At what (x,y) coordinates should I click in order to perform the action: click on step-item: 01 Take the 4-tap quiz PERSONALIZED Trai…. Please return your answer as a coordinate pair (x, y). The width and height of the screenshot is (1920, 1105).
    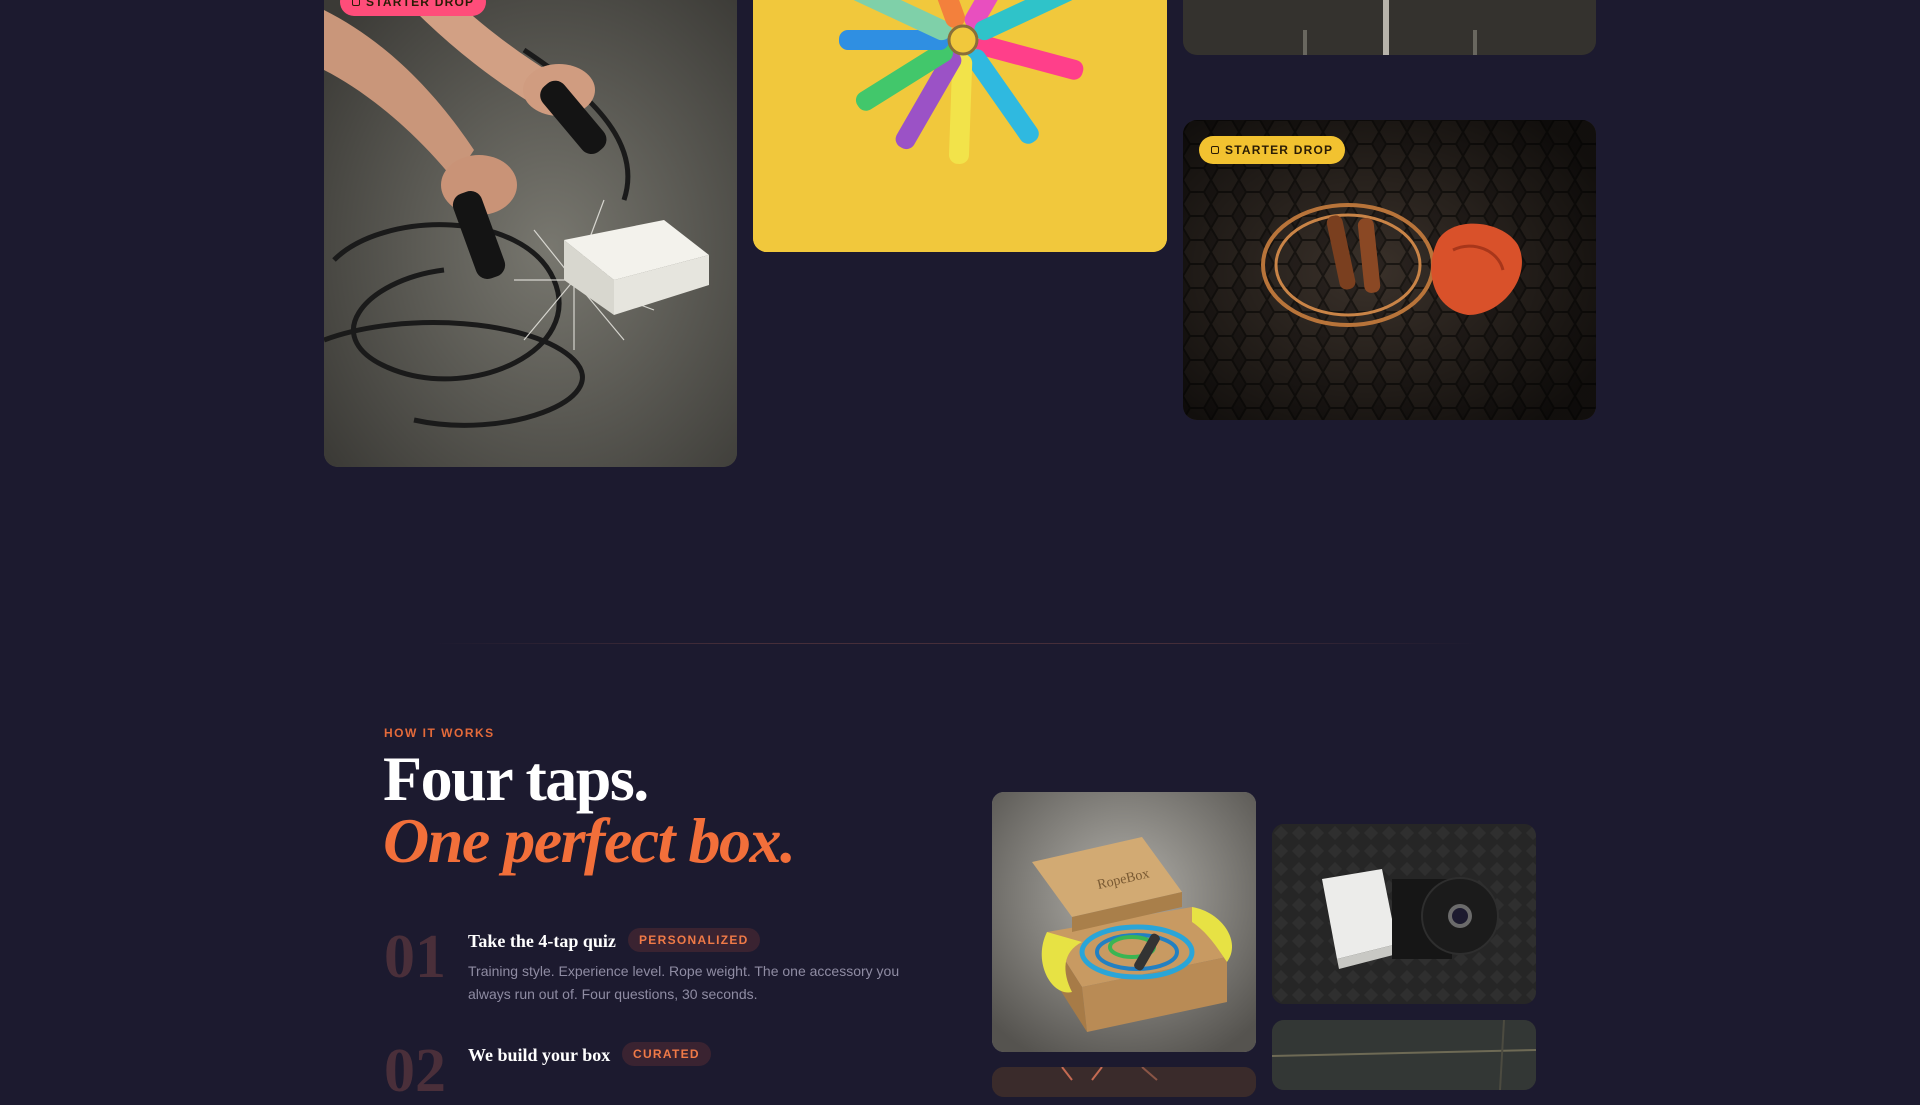
    Looking at the image, I should click on (664, 966).